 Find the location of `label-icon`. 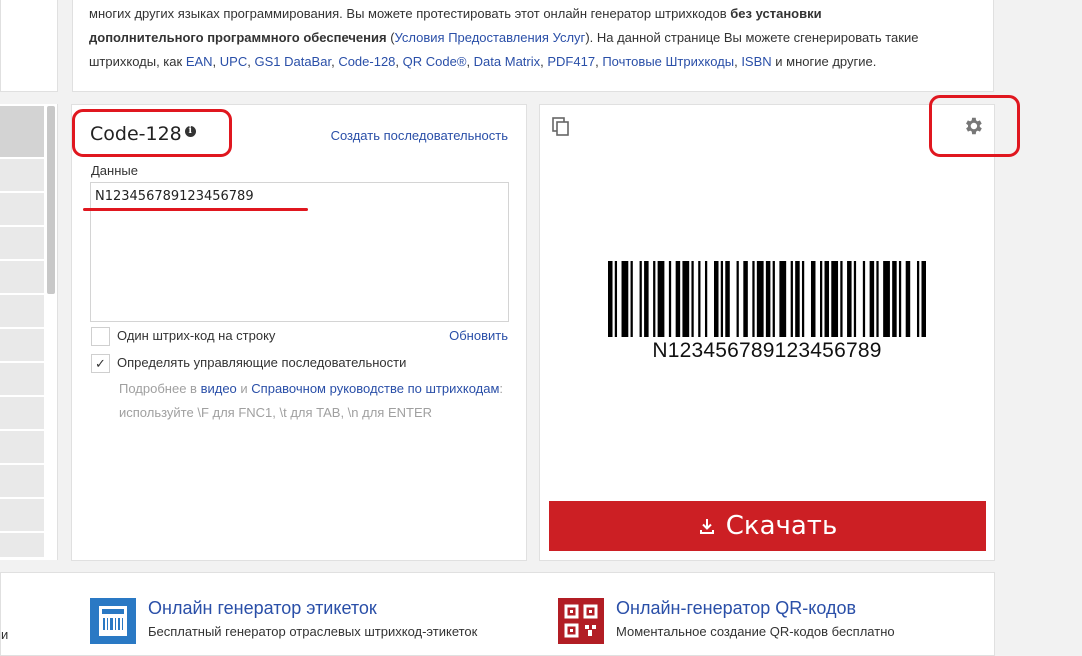

label-icon is located at coordinates (113, 621).